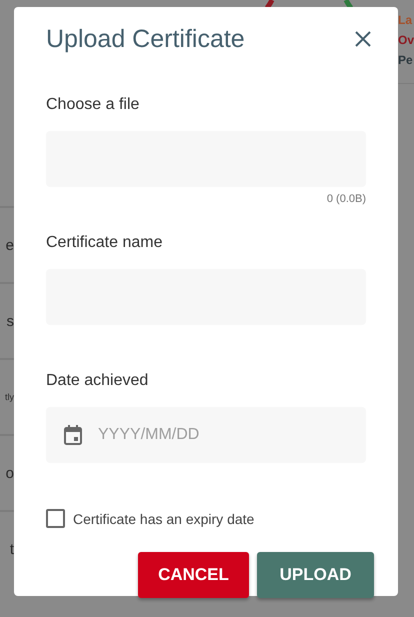  I want to click on row-text-fragment: tly, so click(9, 397).